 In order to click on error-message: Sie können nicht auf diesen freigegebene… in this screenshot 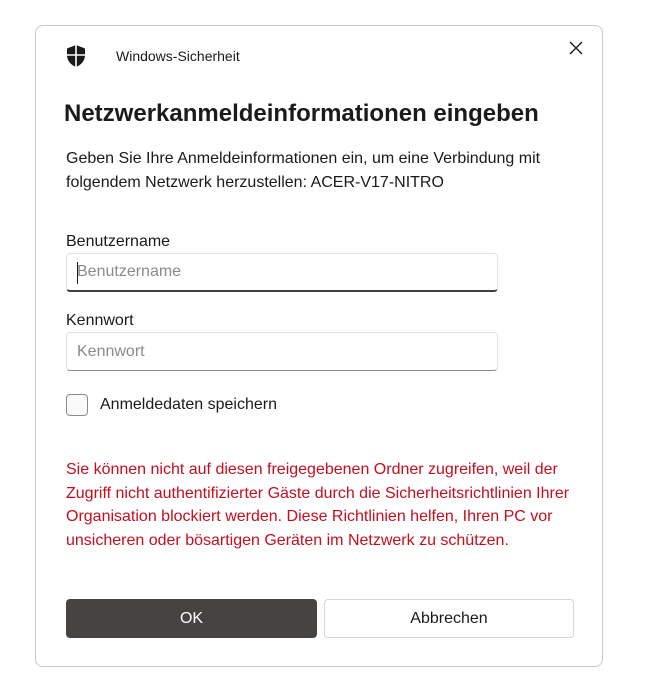, I will do `click(318, 505)`.